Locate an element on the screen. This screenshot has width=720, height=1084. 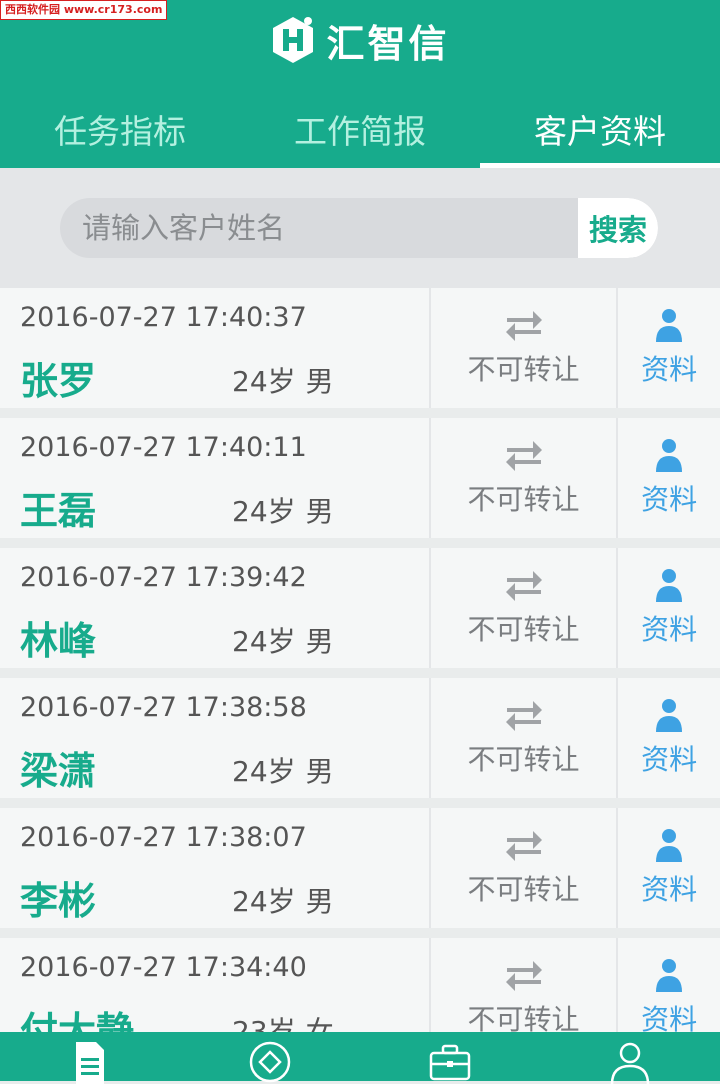
customer-time: 2016-07-27 17:39:42 is located at coordinates (163, 577).